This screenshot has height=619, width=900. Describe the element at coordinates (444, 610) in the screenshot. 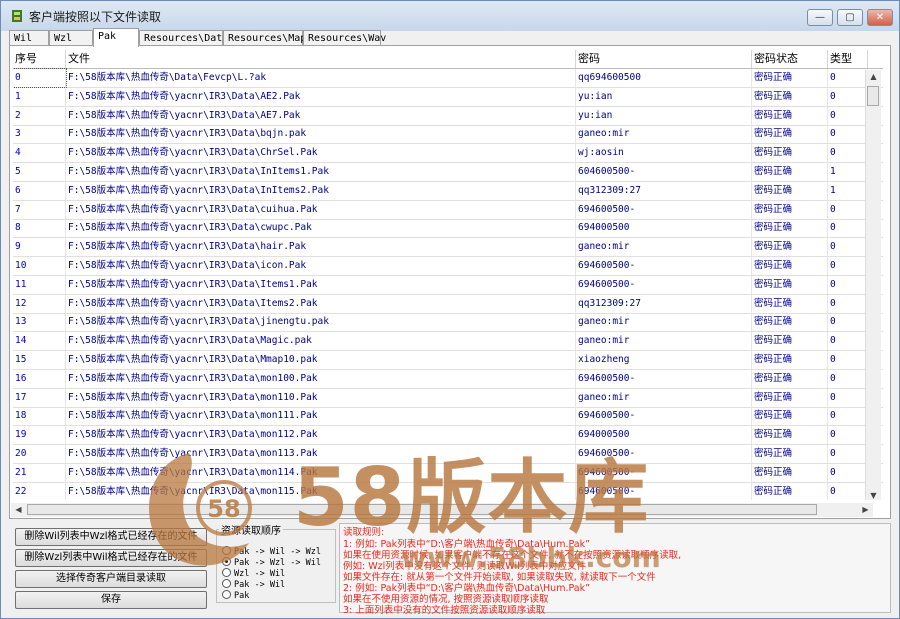

I see `rules-line: 3: 上面列表中没有的文件按照资源读取顺序读取` at that location.